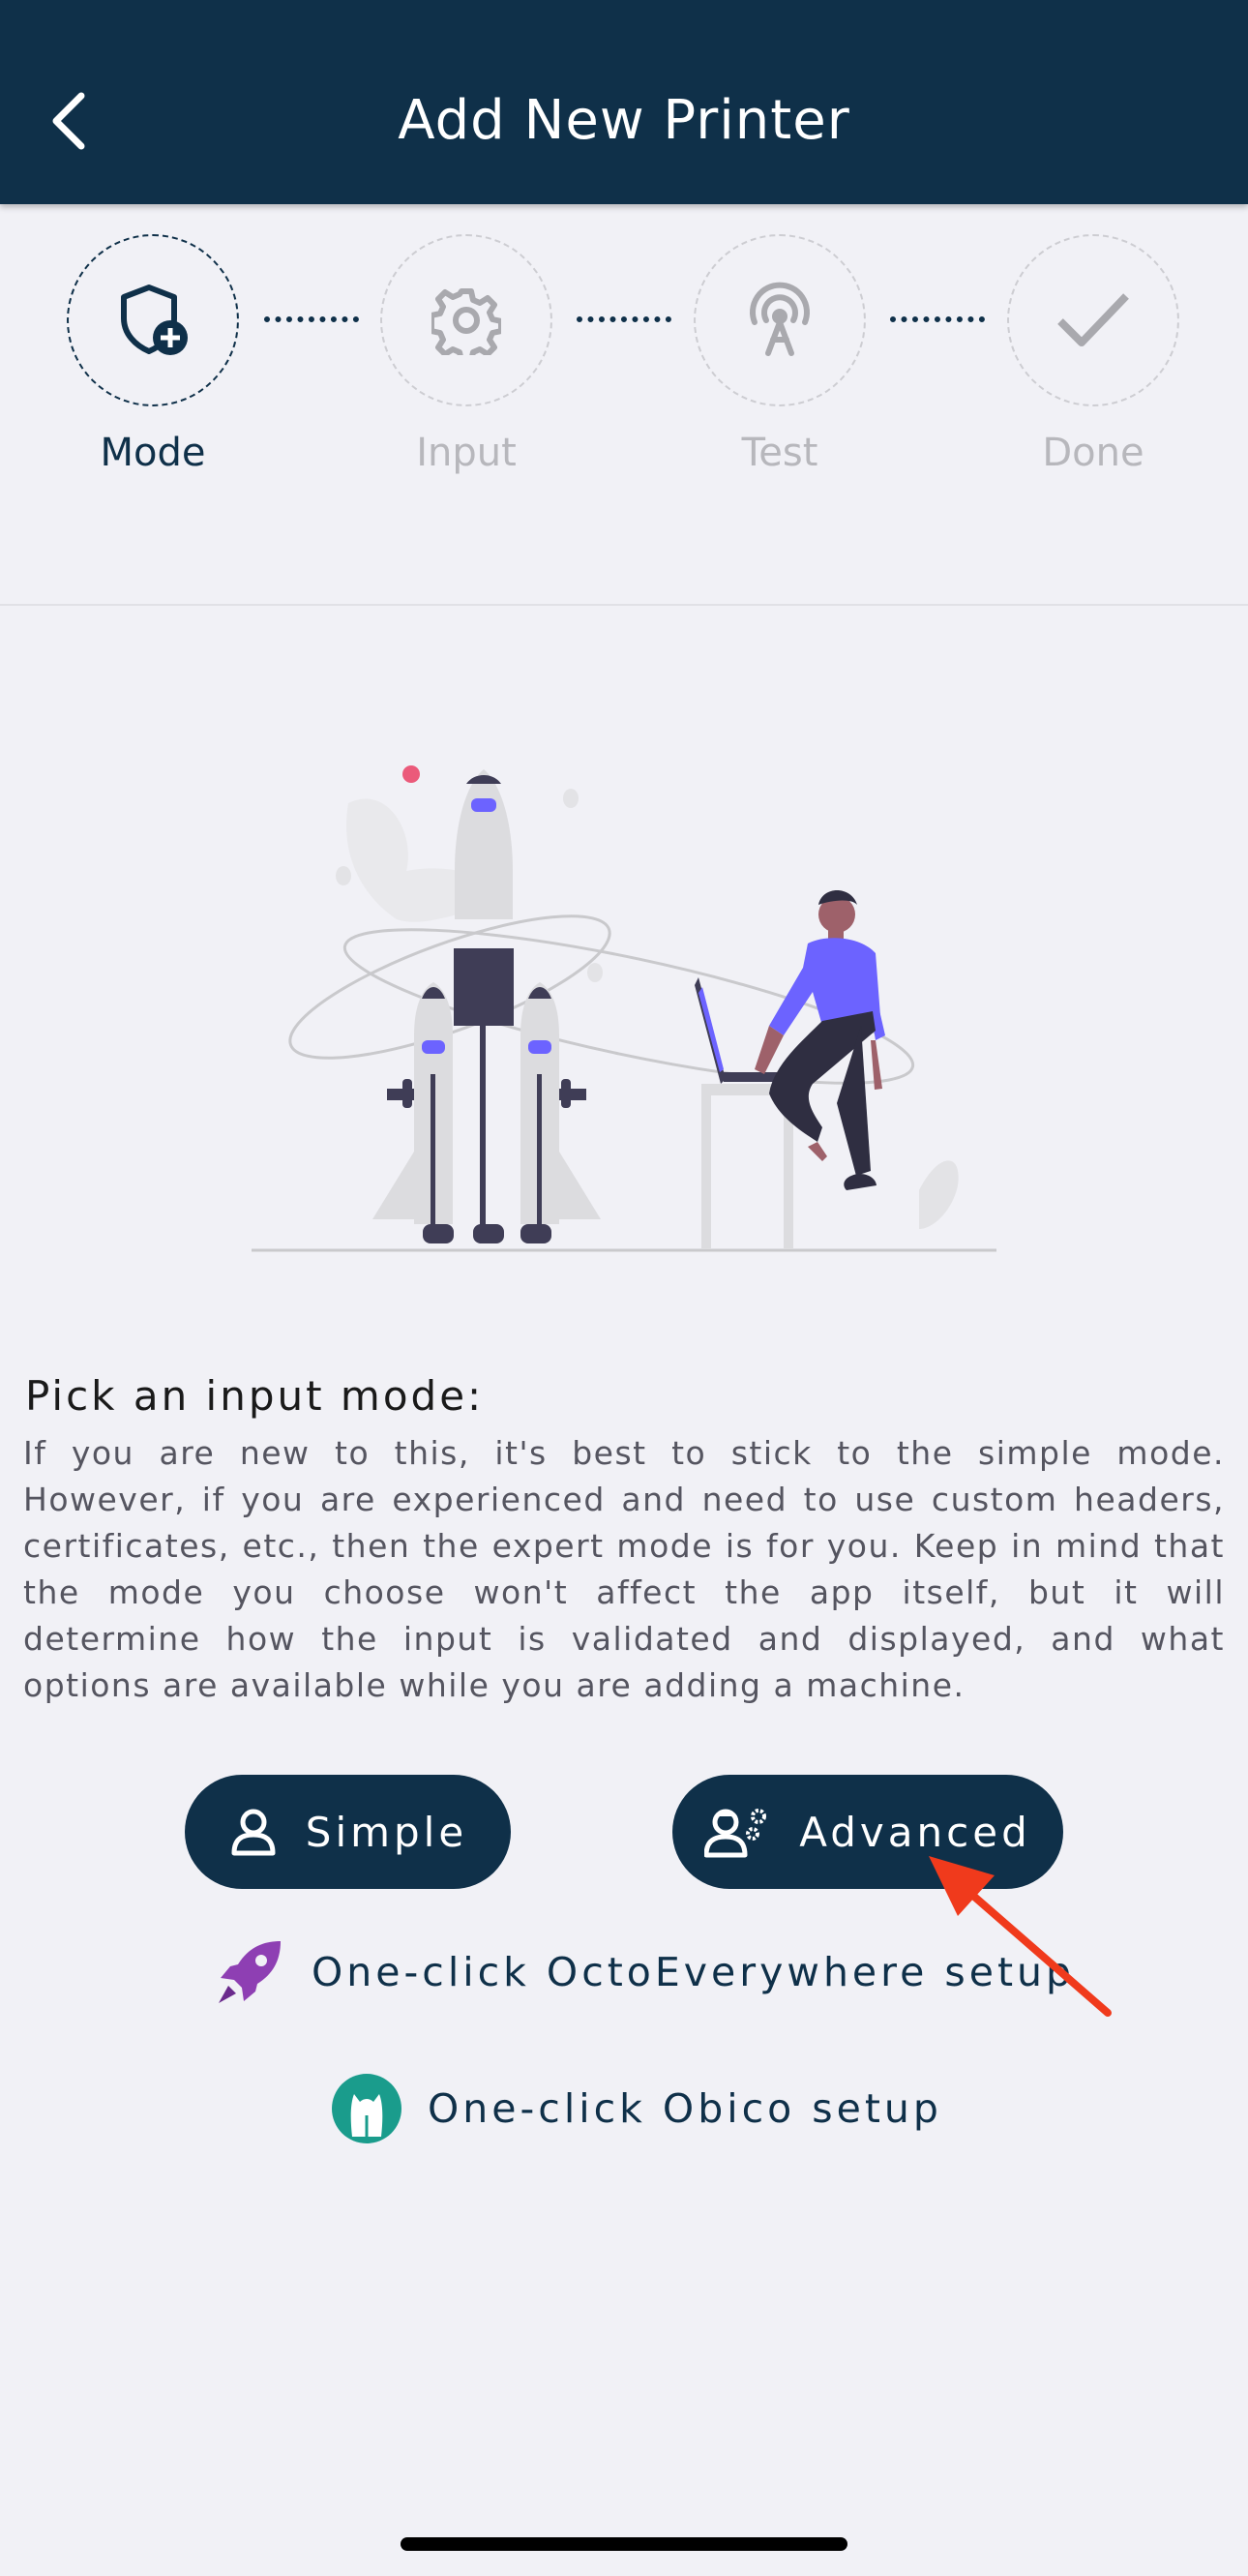 The image size is (1248, 2576). I want to click on rocket-launch-illustration, so click(624, 1008).